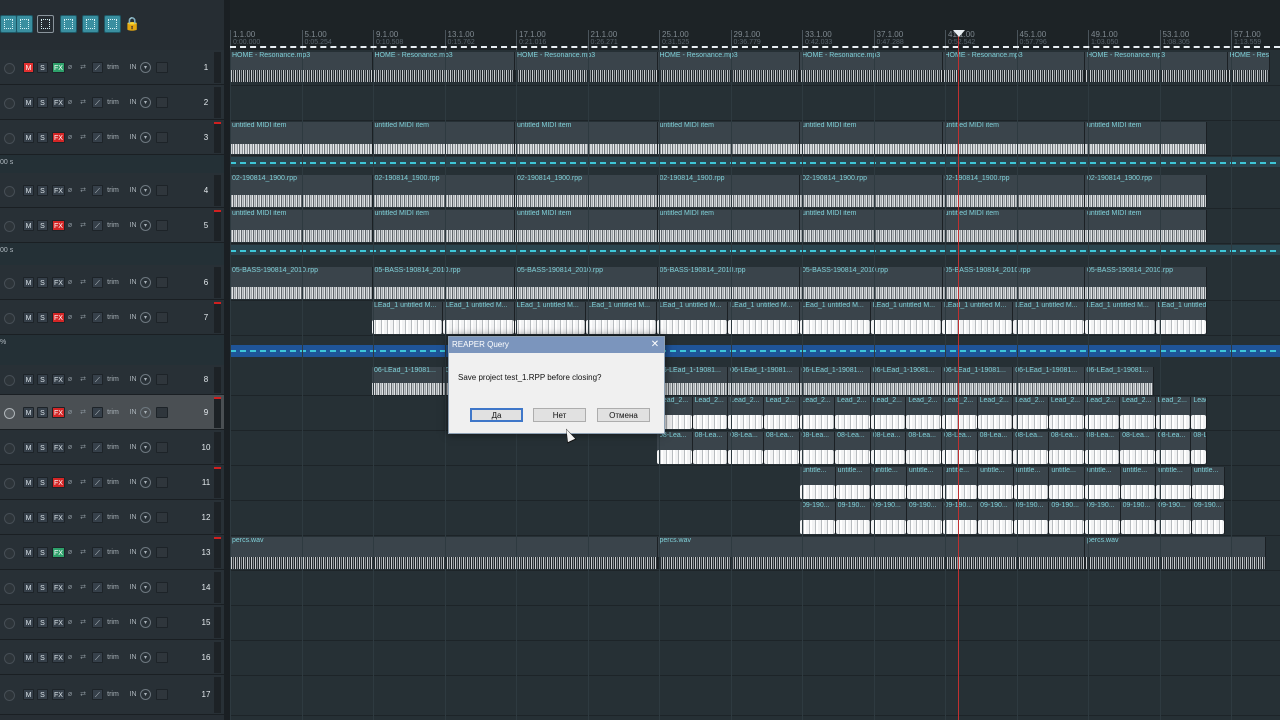  I want to click on track-row: M S FX ø ⇄ ⟋ trim IN ▾ 1, so click(112, 67).